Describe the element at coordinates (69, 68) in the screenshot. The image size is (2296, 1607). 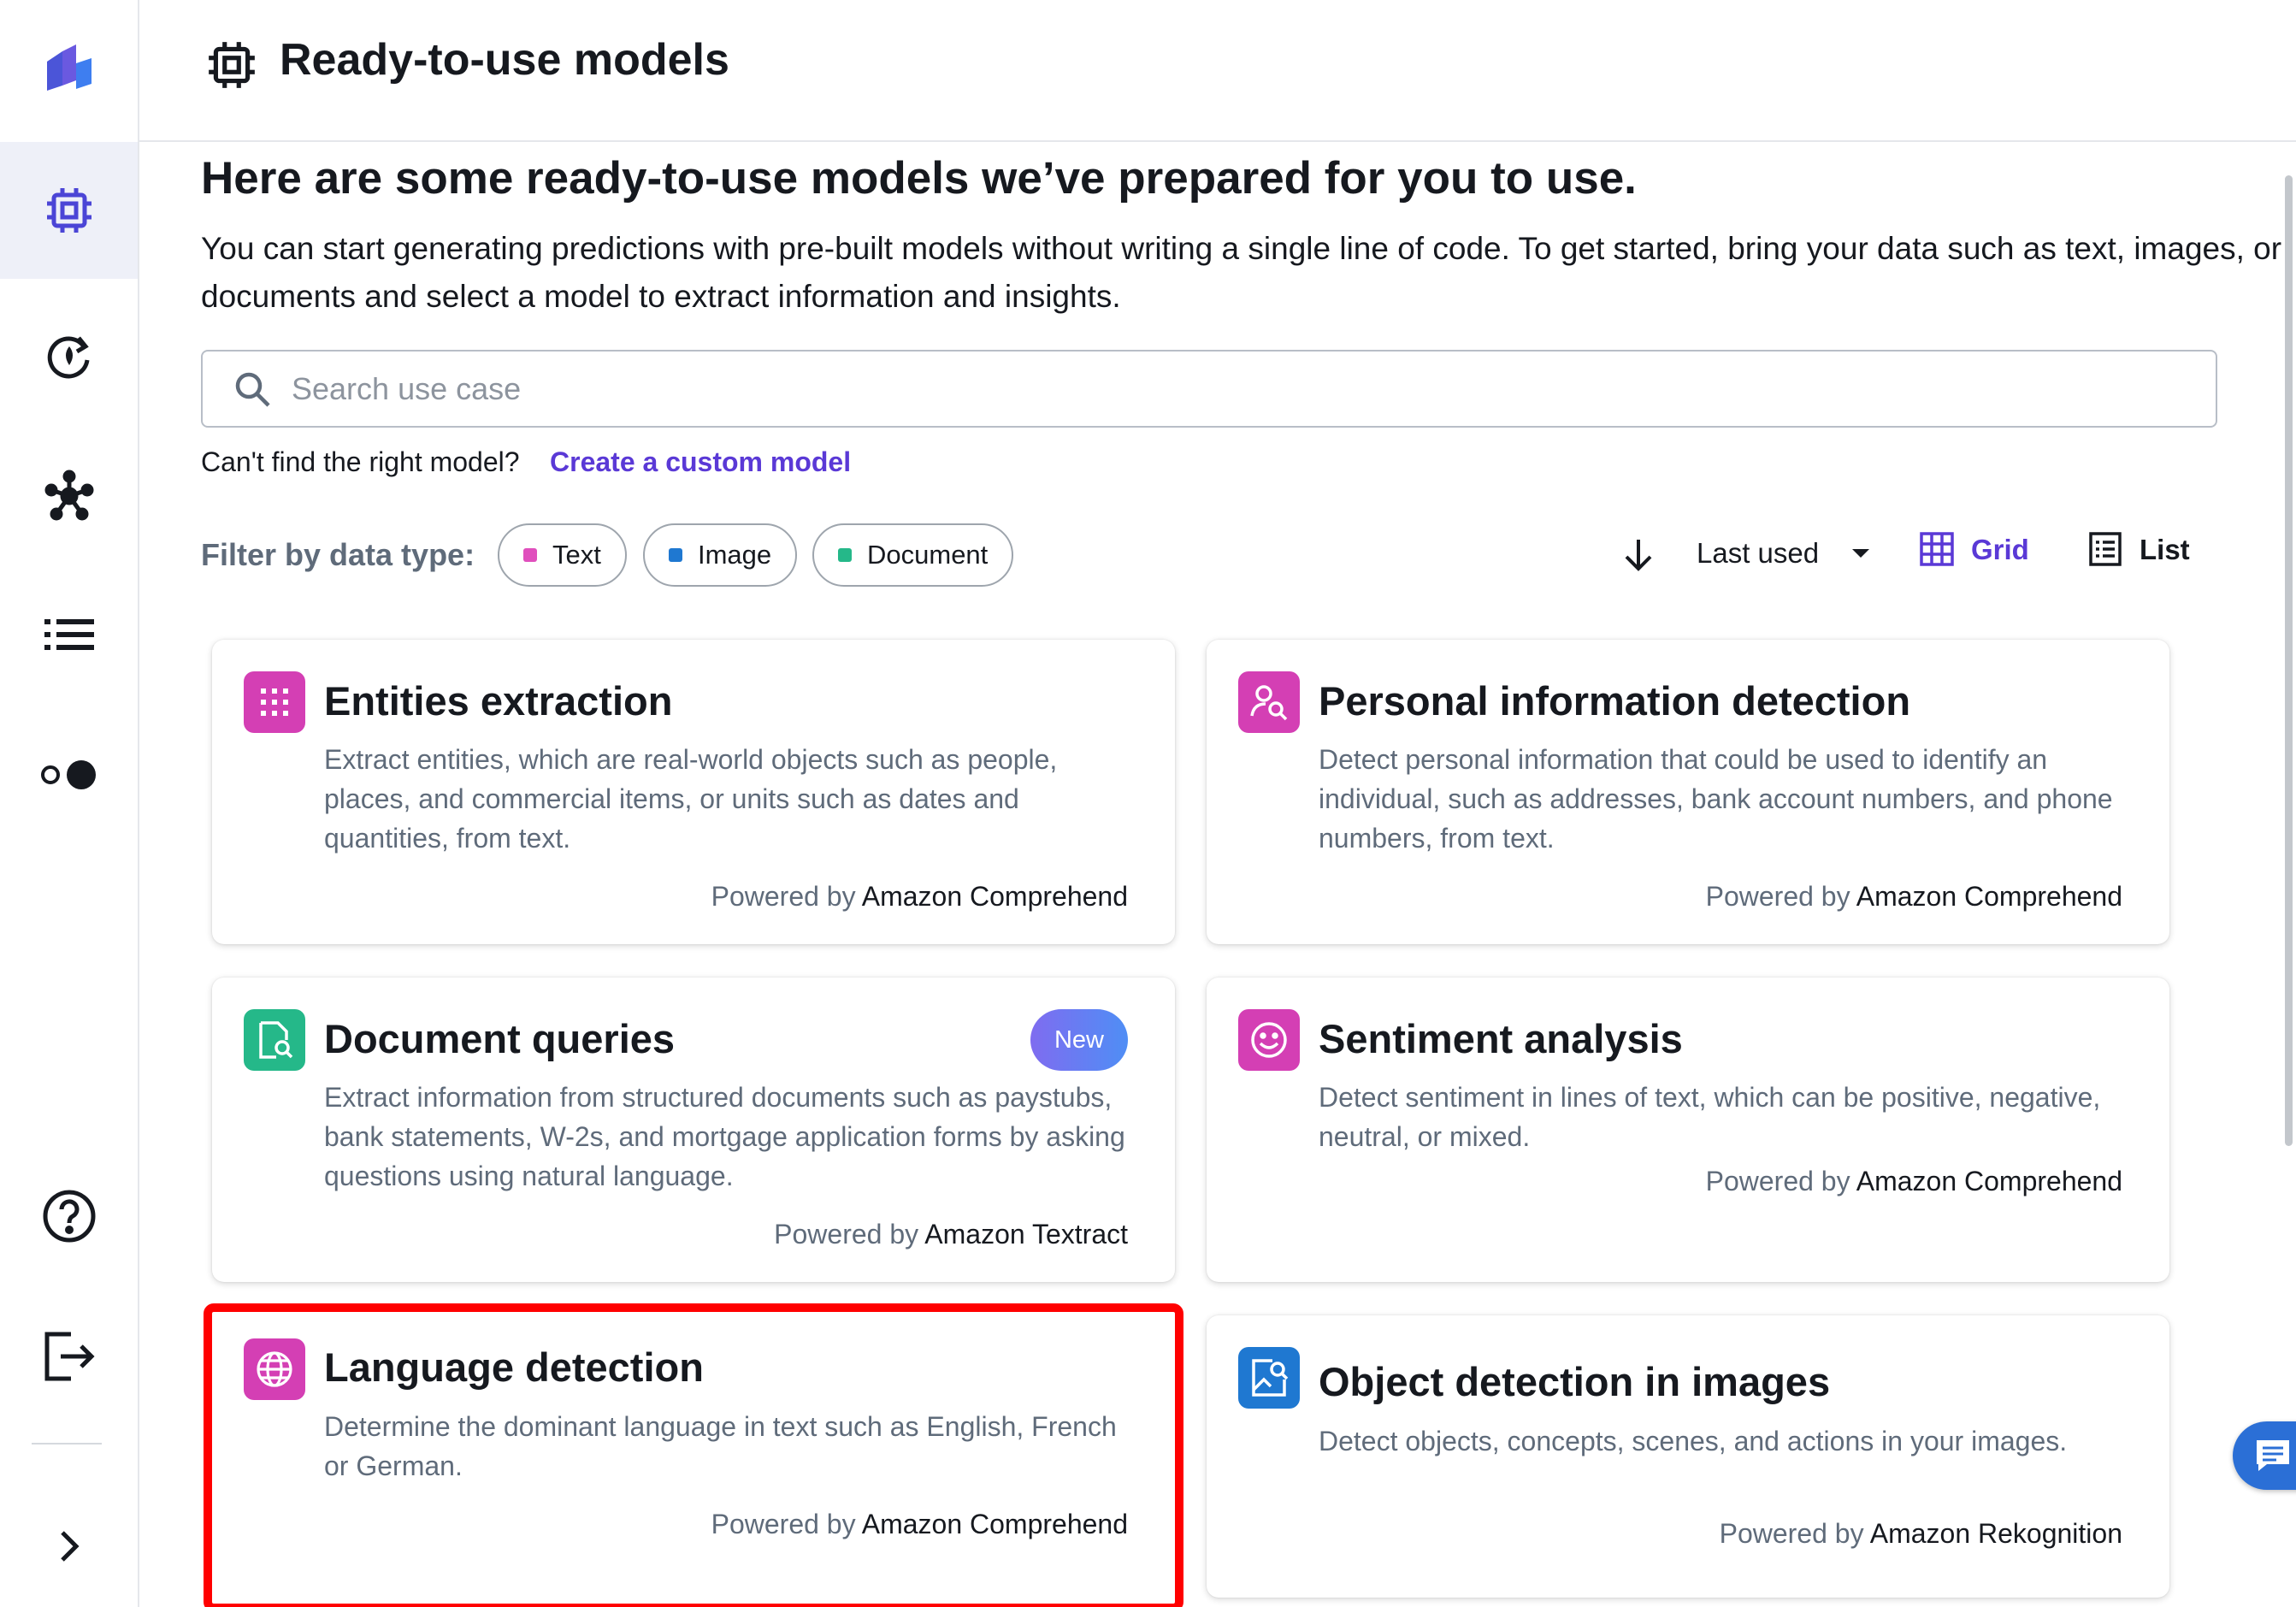
I see `app-logo-icon` at that location.